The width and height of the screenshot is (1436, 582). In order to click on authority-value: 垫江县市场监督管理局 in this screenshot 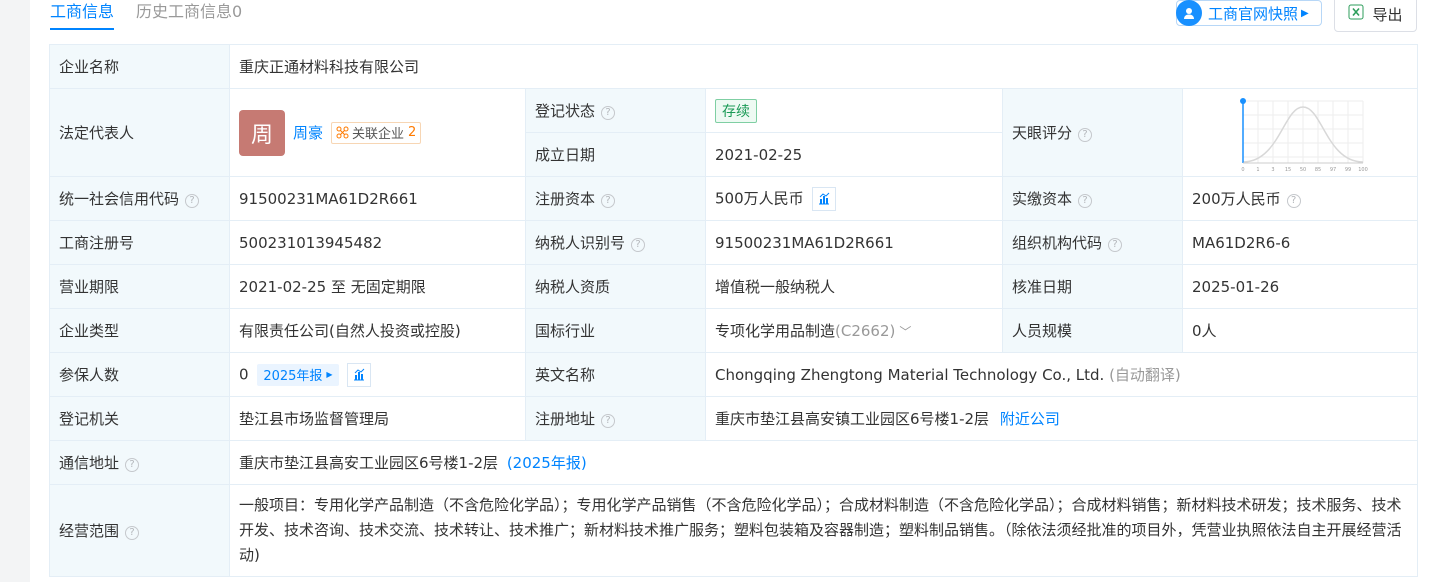, I will do `click(377, 418)`.